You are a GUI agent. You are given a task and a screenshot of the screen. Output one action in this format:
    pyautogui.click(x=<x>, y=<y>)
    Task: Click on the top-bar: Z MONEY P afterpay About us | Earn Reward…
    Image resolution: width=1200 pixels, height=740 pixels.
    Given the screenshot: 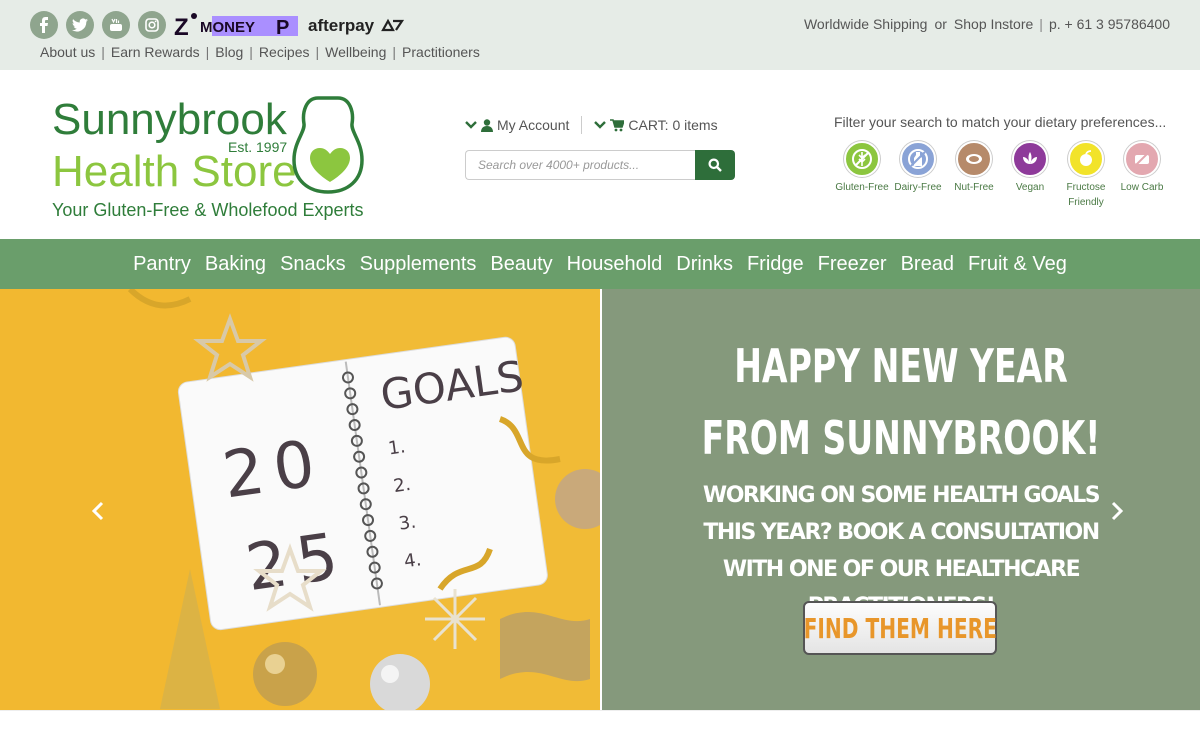 What is the action you would take?
    pyautogui.click(x=600, y=35)
    